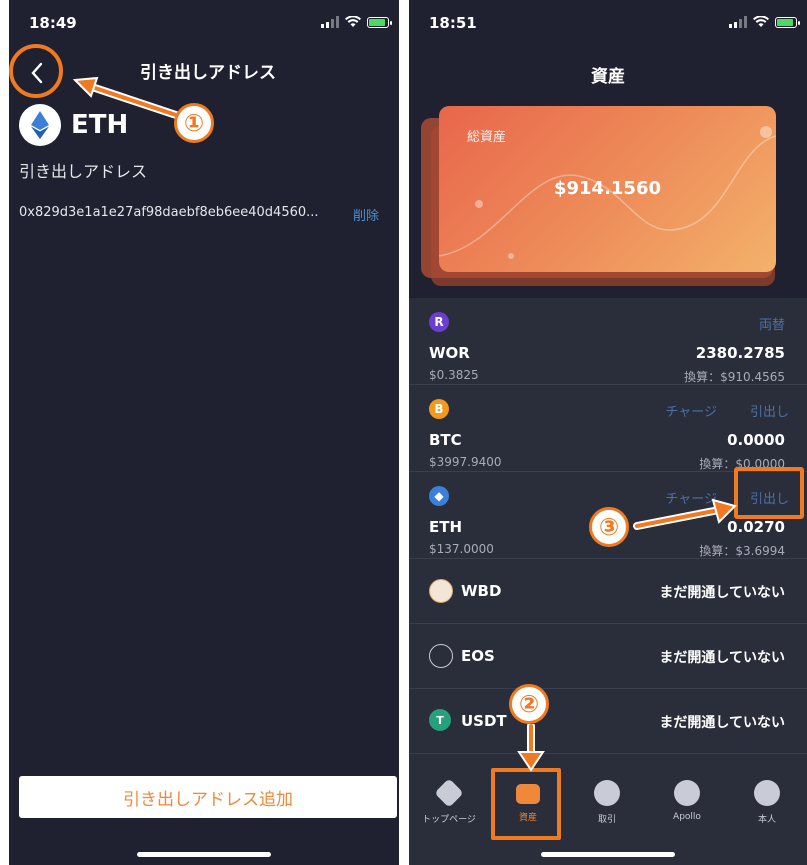 Image resolution: width=807 pixels, height=865 pixels. Describe the element at coordinates (487, 137) in the screenshot. I see `total-assets-label: 総資産` at that location.